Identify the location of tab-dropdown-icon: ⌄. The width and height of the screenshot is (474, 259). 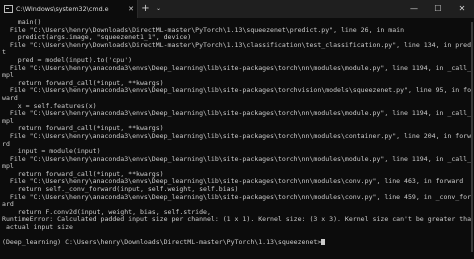
(158, 9).